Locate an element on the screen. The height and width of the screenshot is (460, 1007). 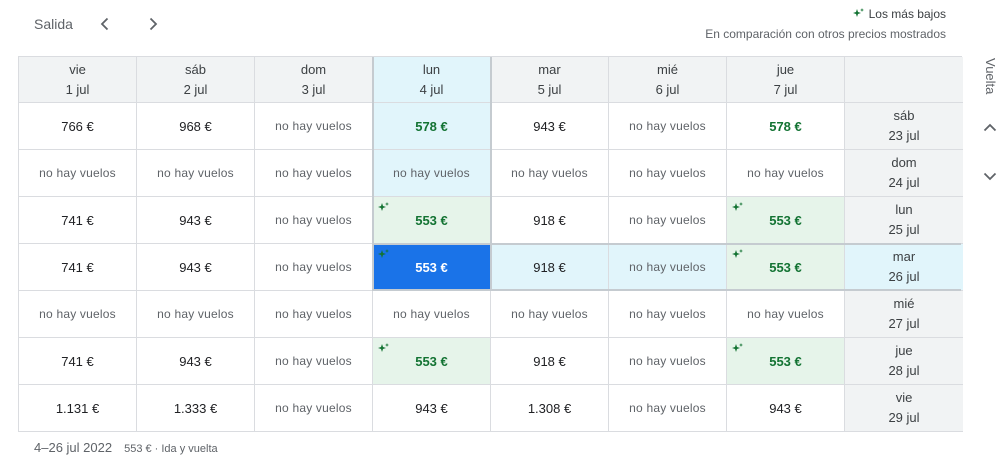
return-date-label: sáb 23 jul is located at coordinates (904, 126).